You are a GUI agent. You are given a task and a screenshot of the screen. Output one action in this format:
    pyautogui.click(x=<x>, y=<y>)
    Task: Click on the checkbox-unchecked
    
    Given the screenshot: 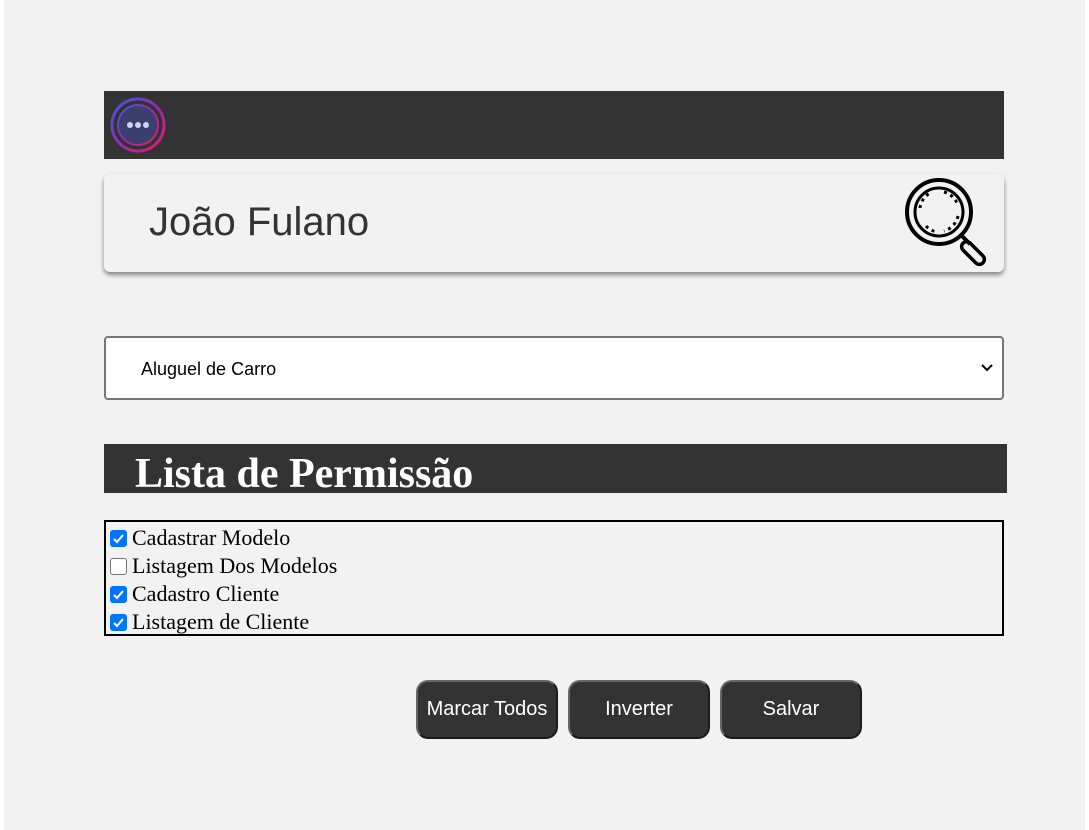 What is the action you would take?
    pyautogui.click(x=118, y=566)
    